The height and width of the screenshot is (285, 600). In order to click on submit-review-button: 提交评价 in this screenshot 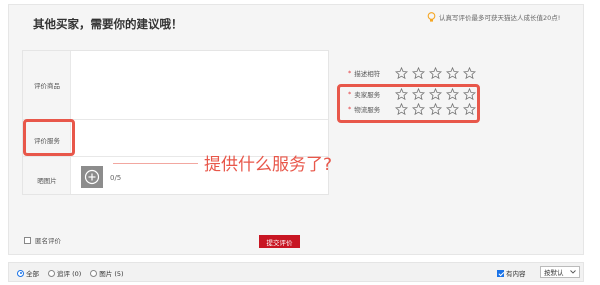, I will do `click(279, 241)`.